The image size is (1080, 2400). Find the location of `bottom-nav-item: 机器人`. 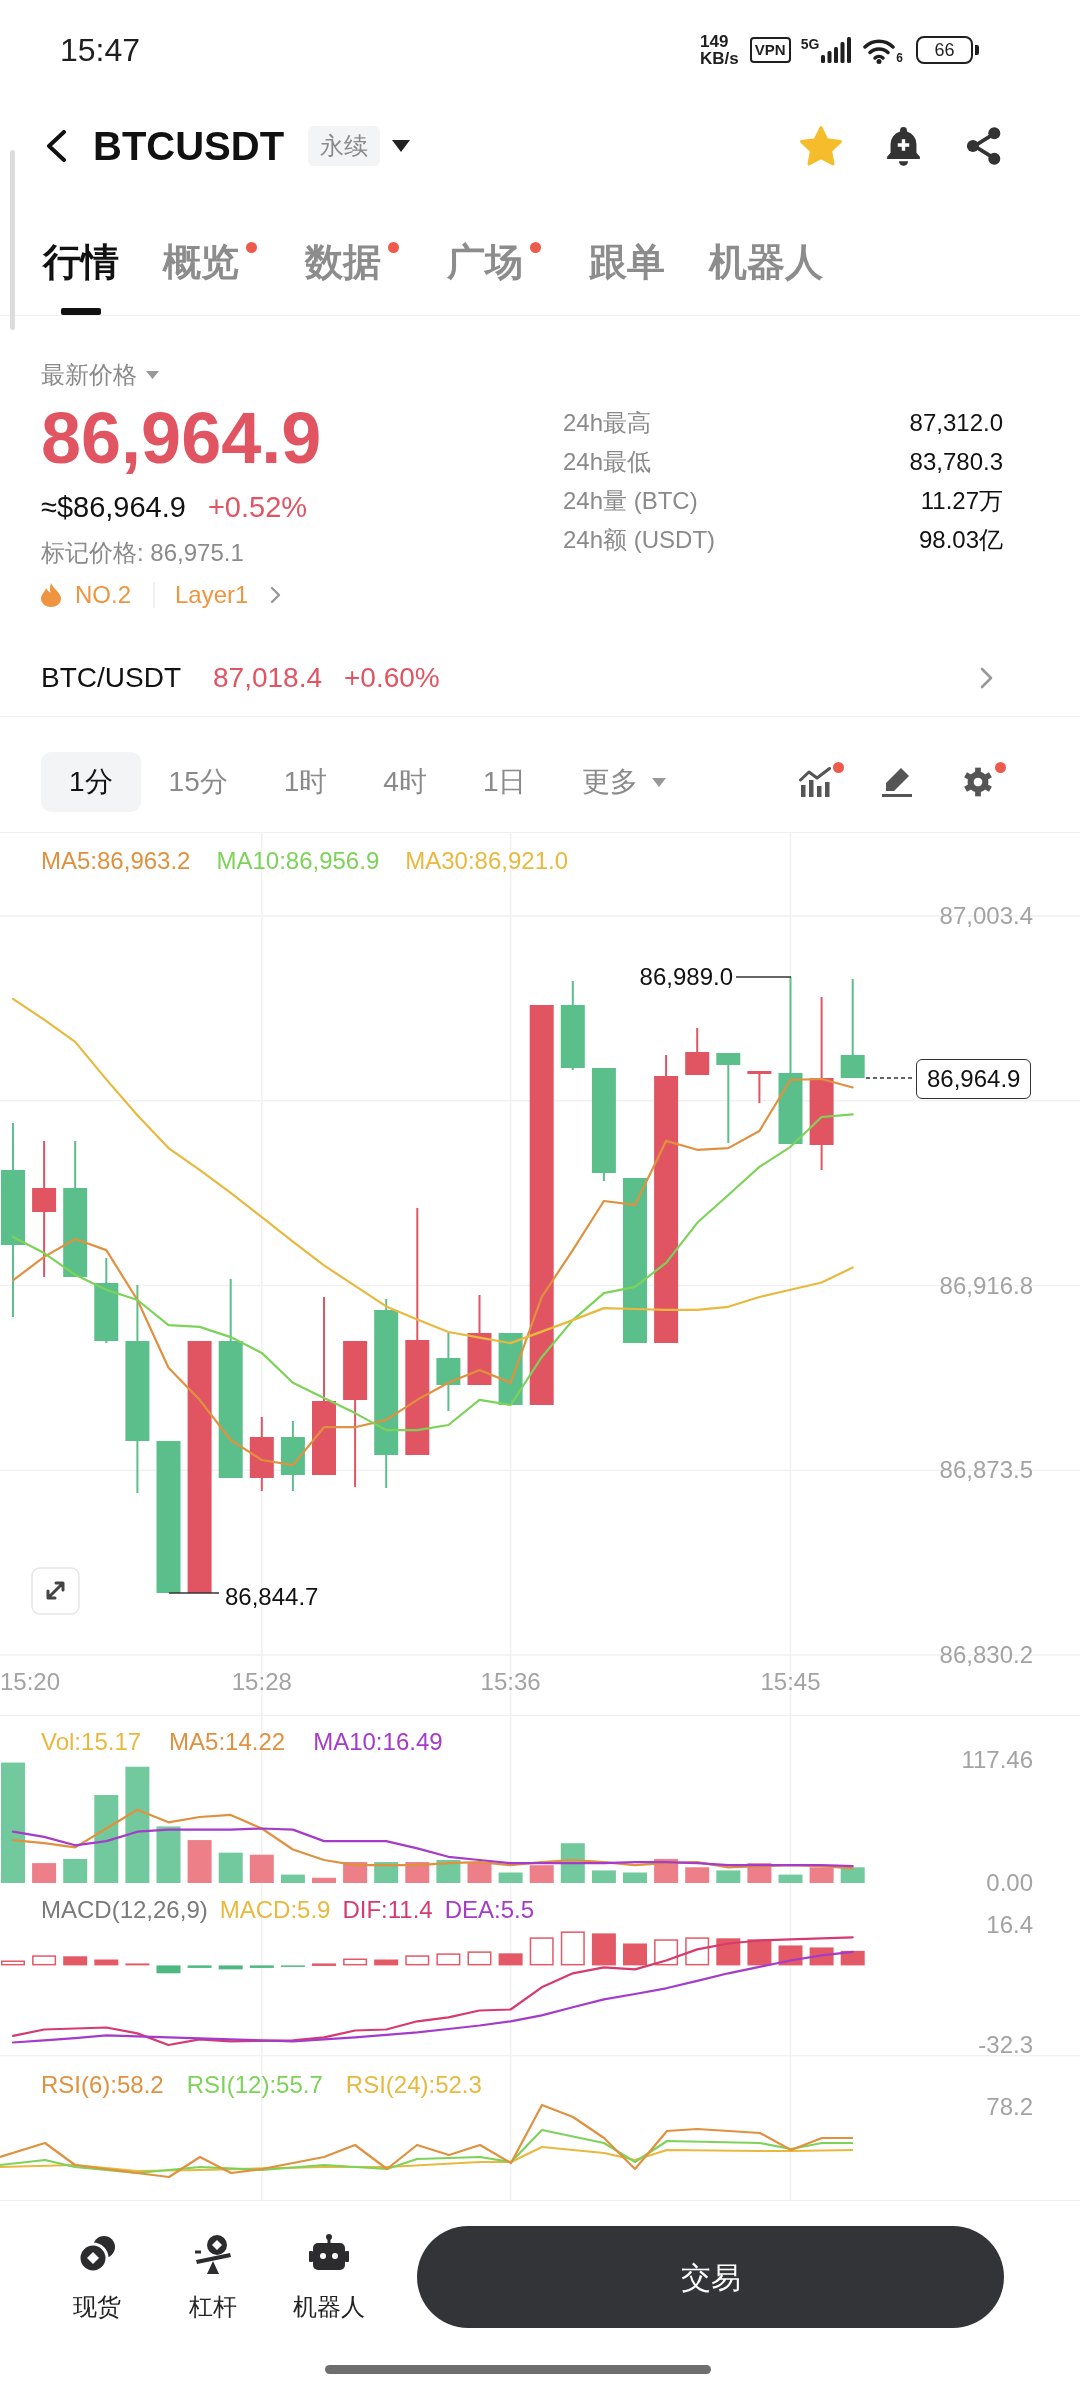

bottom-nav-item: 机器人 is located at coordinates (329, 2274).